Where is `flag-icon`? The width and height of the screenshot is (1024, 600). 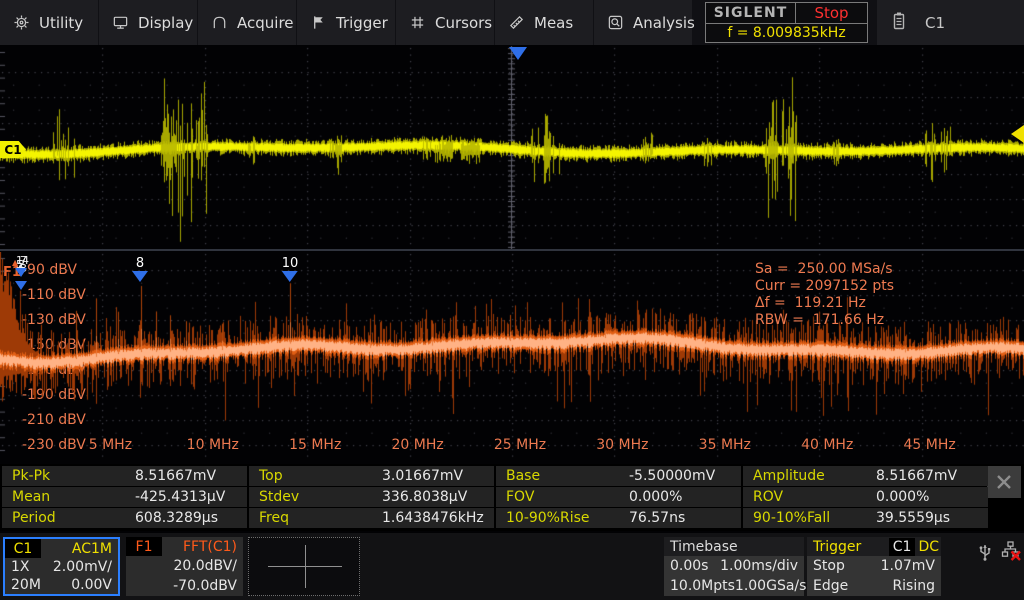 flag-icon is located at coordinates (319, 23).